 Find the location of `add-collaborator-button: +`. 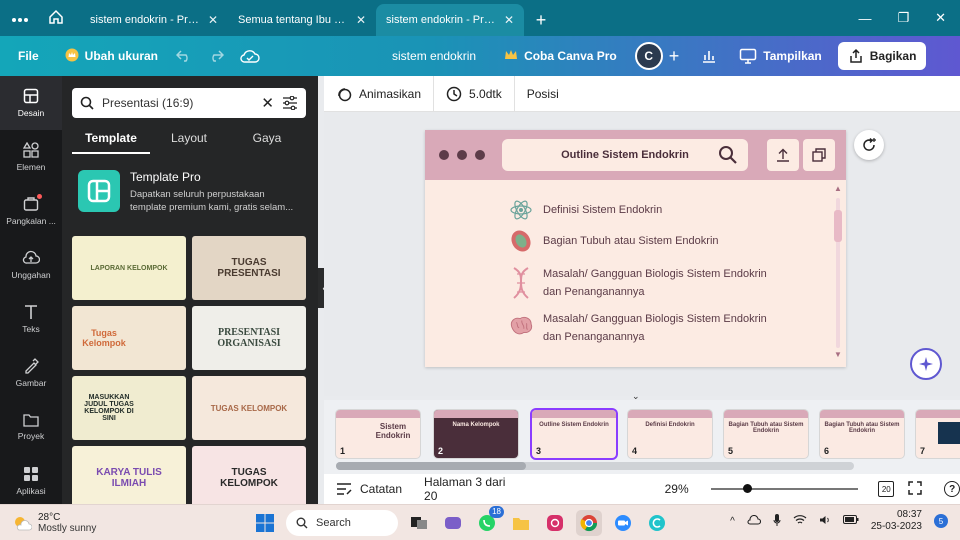

add-collaborator-button: + is located at coordinates (674, 56).